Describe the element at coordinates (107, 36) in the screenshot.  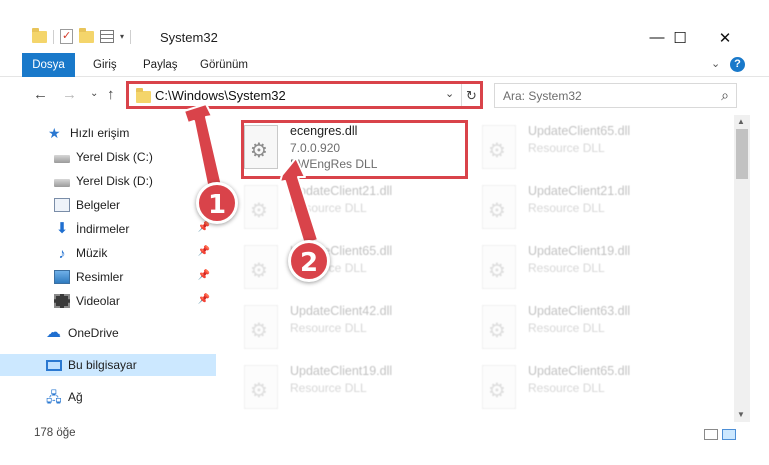
I see `view-icon` at that location.